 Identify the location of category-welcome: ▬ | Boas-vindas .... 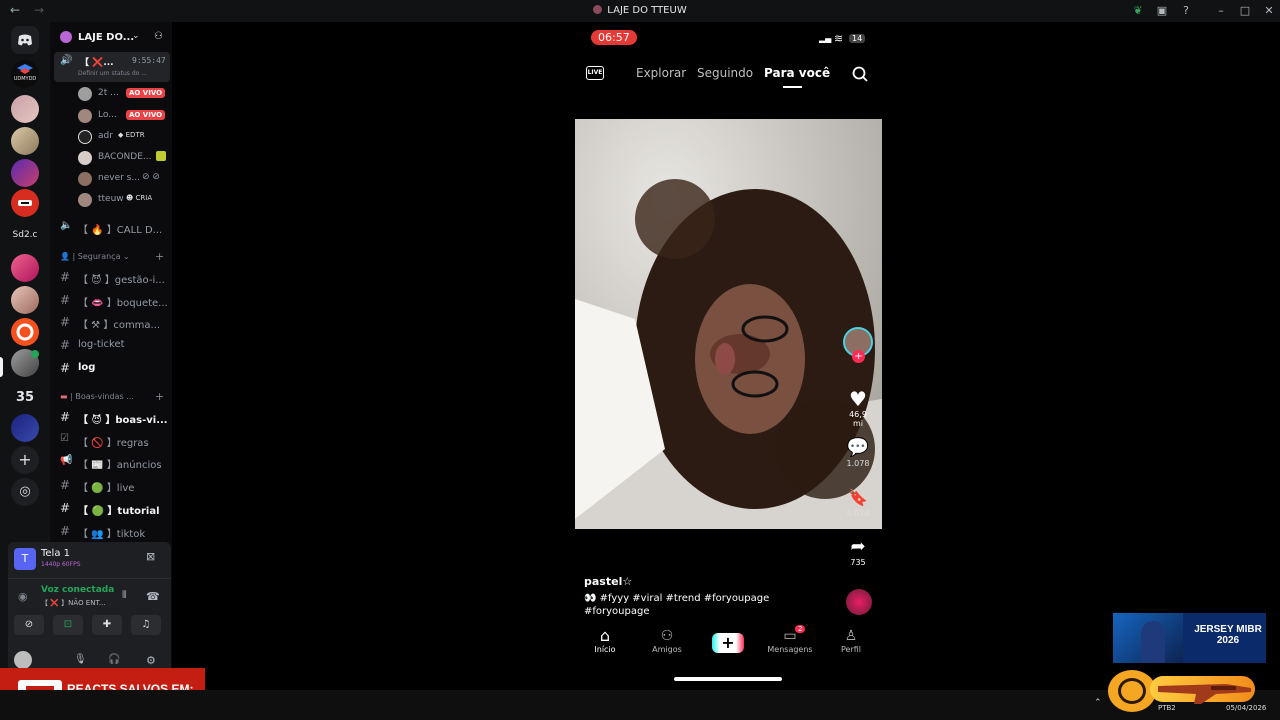
(97, 396).